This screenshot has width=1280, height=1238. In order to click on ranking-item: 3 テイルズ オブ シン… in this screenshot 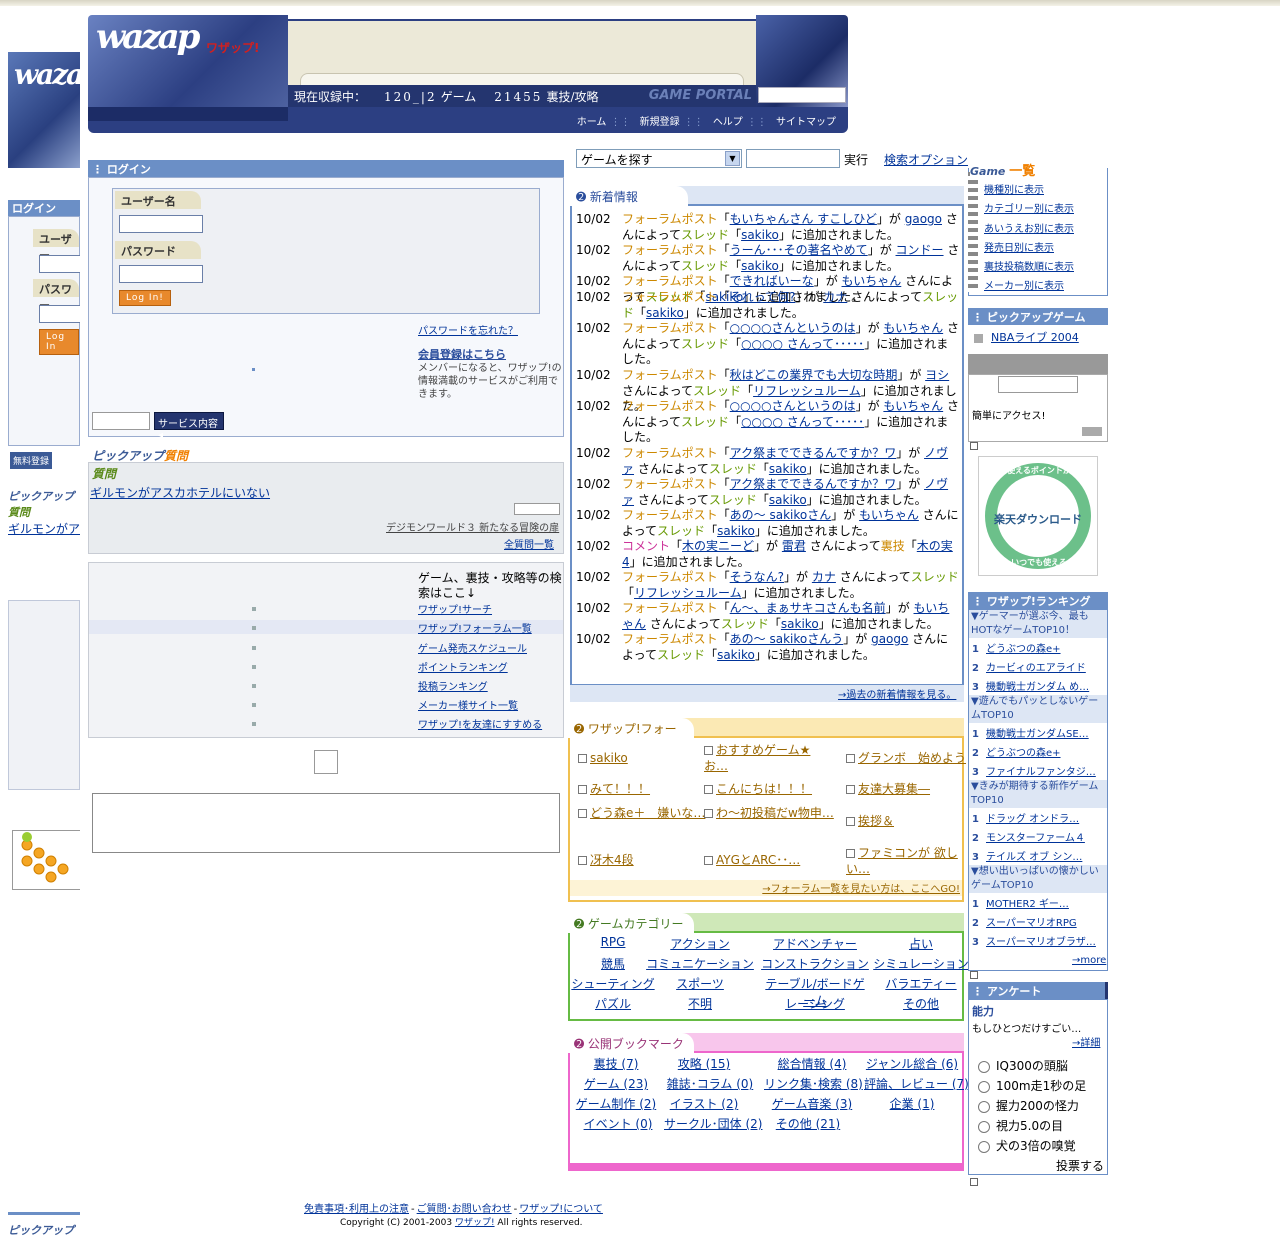, I will do `click(1027, 855)`.